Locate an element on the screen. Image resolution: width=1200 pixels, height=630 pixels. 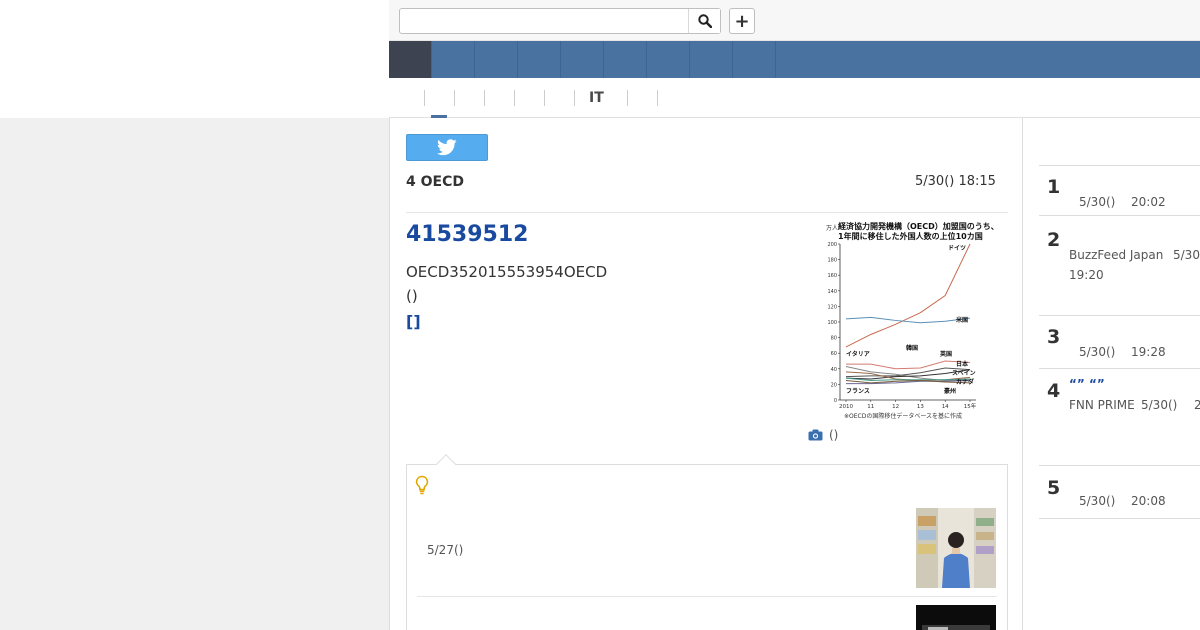
ranking-number: 4 is located at coordinates (1054, 391).